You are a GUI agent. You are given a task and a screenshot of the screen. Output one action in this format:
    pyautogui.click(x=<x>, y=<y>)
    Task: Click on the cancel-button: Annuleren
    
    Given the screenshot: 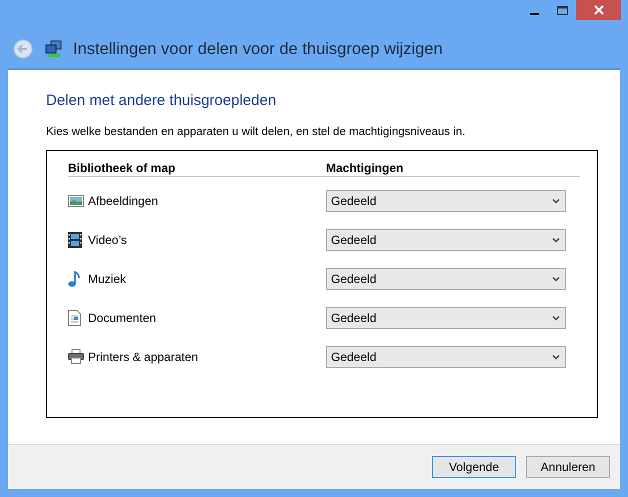 What is the action you would take?
    pyautogui.click(x=568, y=467)
    